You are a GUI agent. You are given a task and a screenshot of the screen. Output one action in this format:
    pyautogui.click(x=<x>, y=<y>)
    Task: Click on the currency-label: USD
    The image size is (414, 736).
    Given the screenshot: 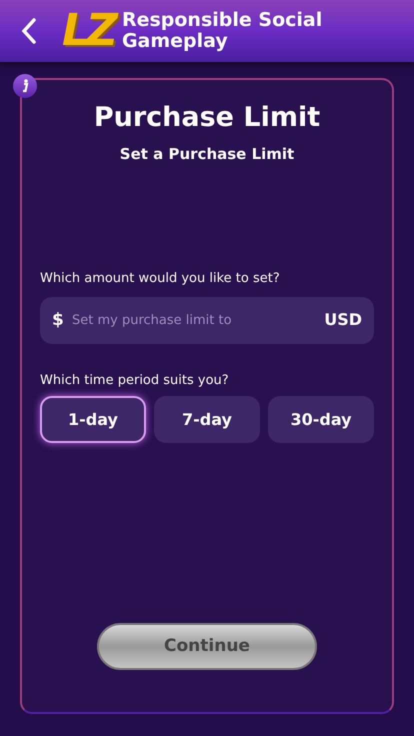 What is the action you would take?
    pyautogui.click(x=343, y=320)
    